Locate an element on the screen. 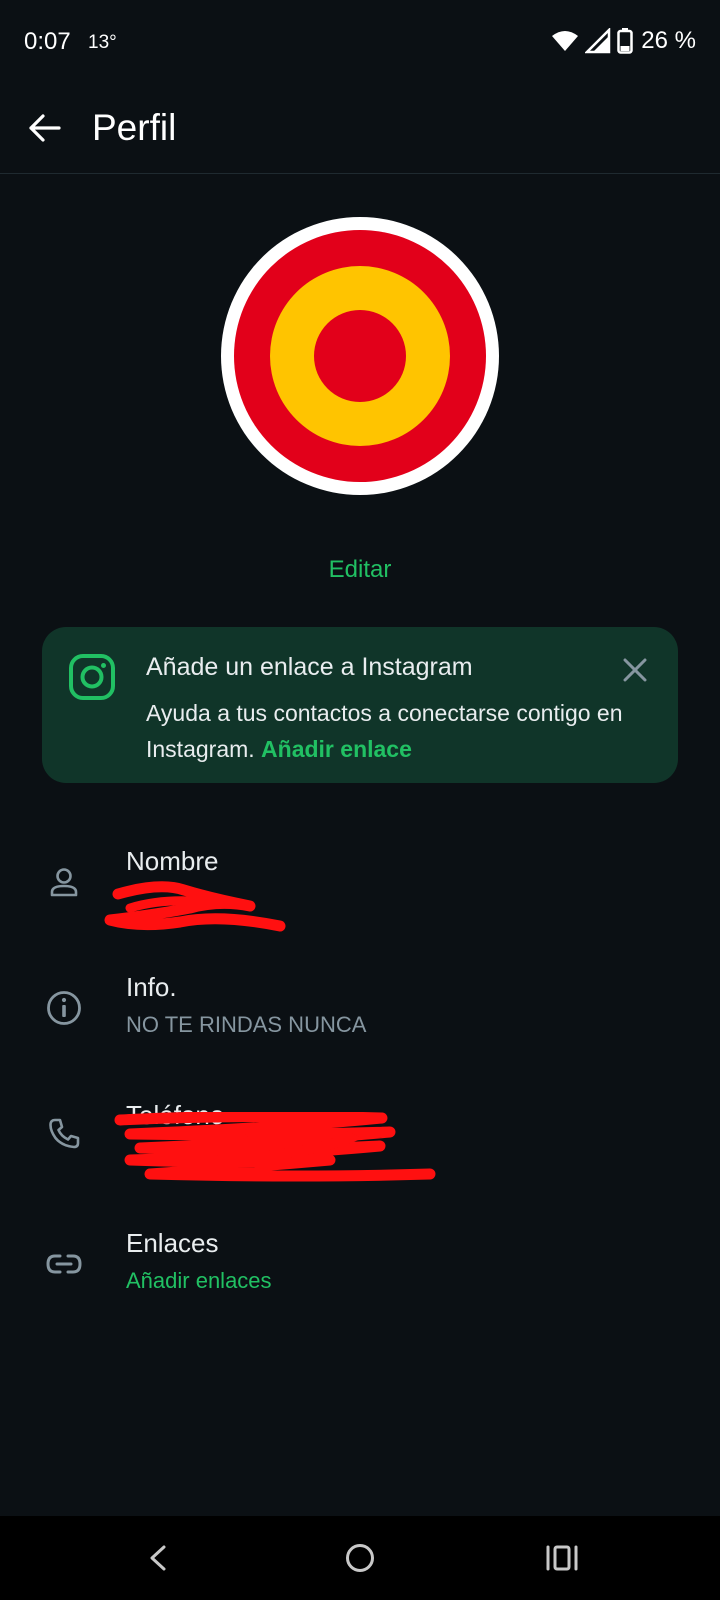  banner-title: Añade un enlace a Instagram is located at coordinates (309, 667).